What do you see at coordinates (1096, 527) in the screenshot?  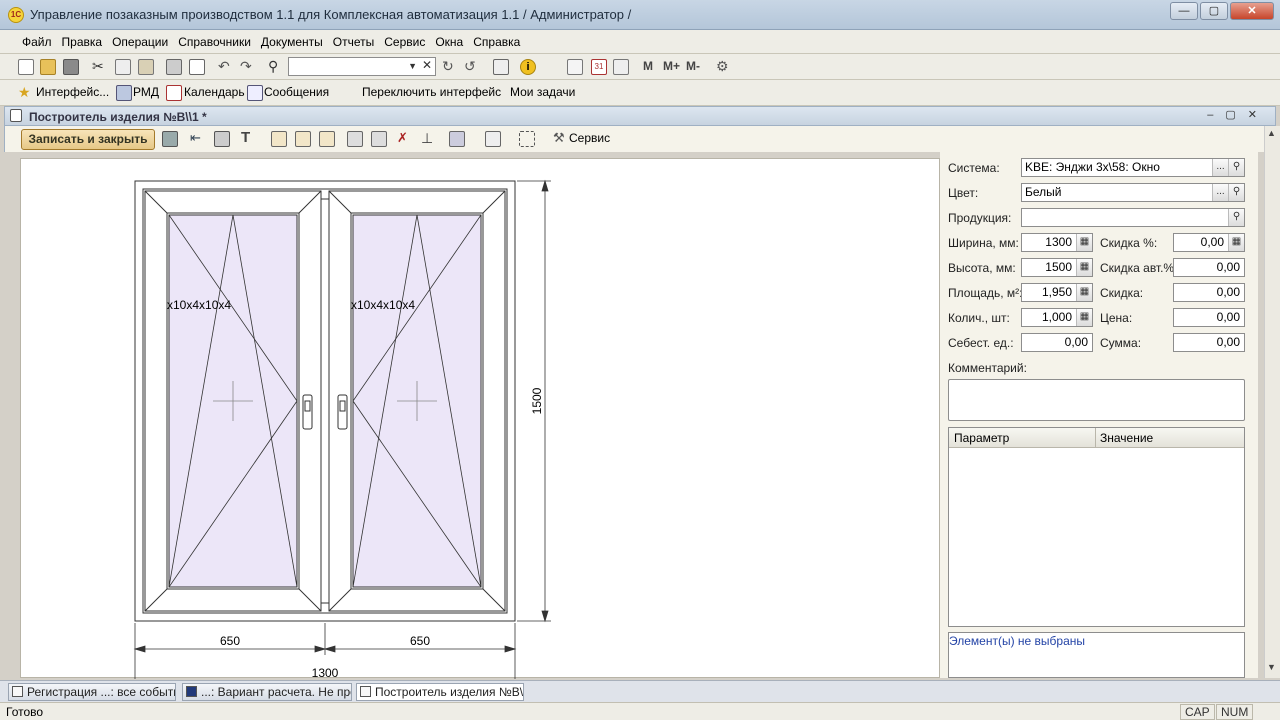 I see `parameters-table: Параметр Значение` at bounding box center [1096, 527].